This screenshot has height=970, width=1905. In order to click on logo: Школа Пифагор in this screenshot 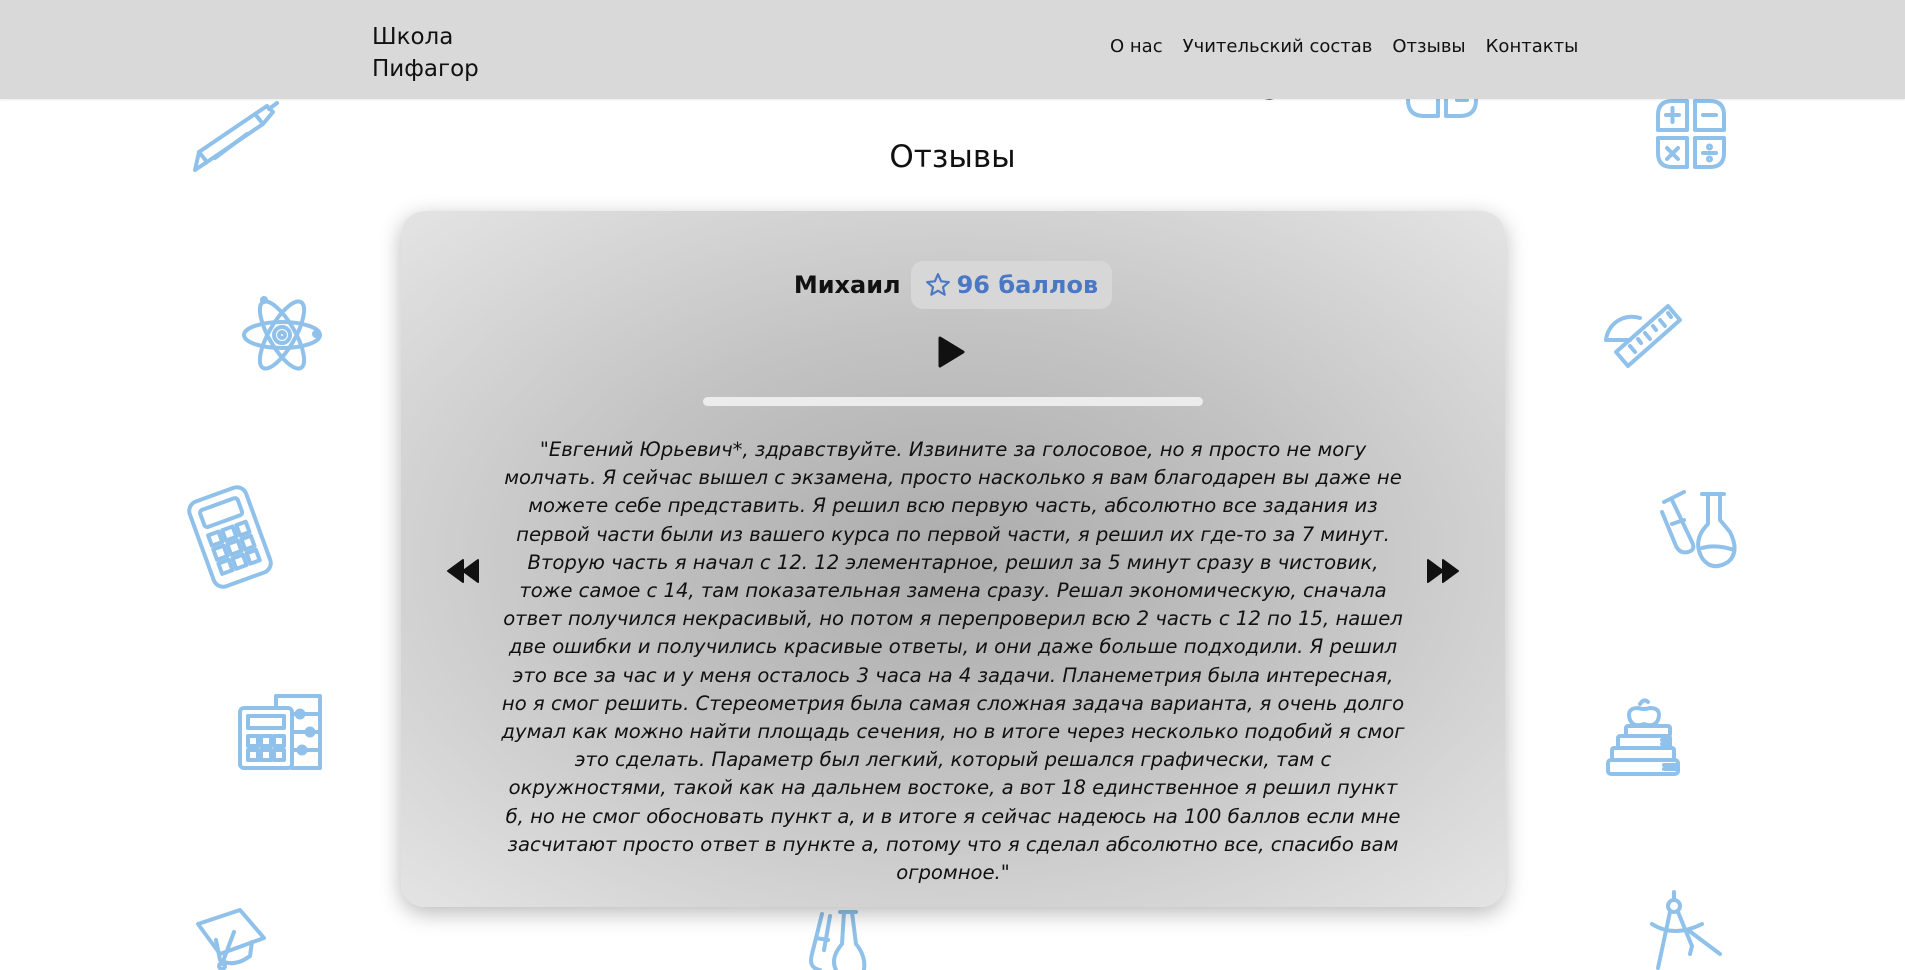, I will do `click(452, 53)`.